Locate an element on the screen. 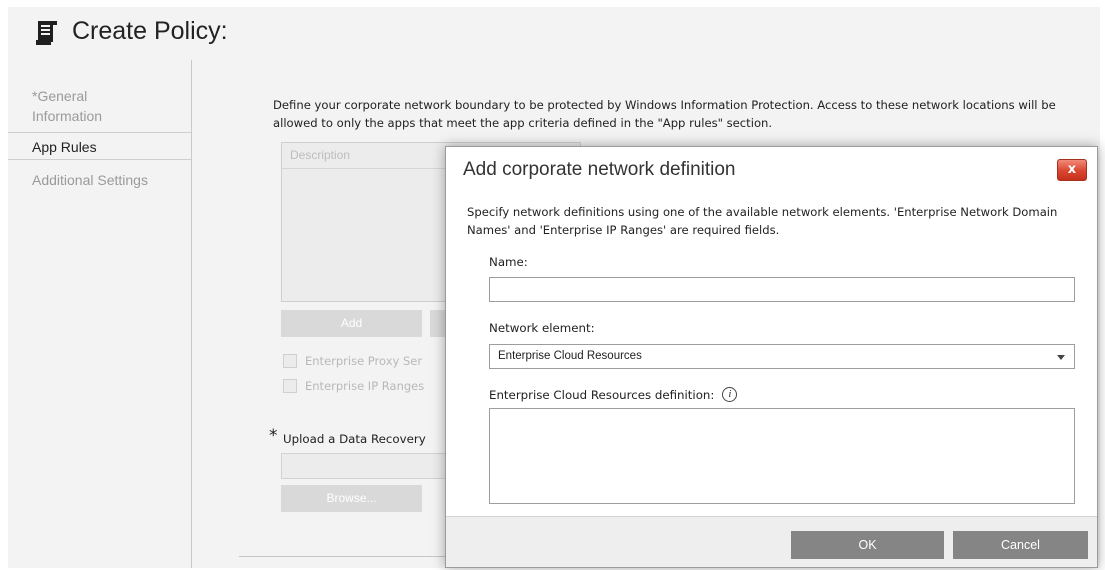  proxy-servers-checkbox-row: Enterprise Proxy Ser is located at coordinates (352, 361).